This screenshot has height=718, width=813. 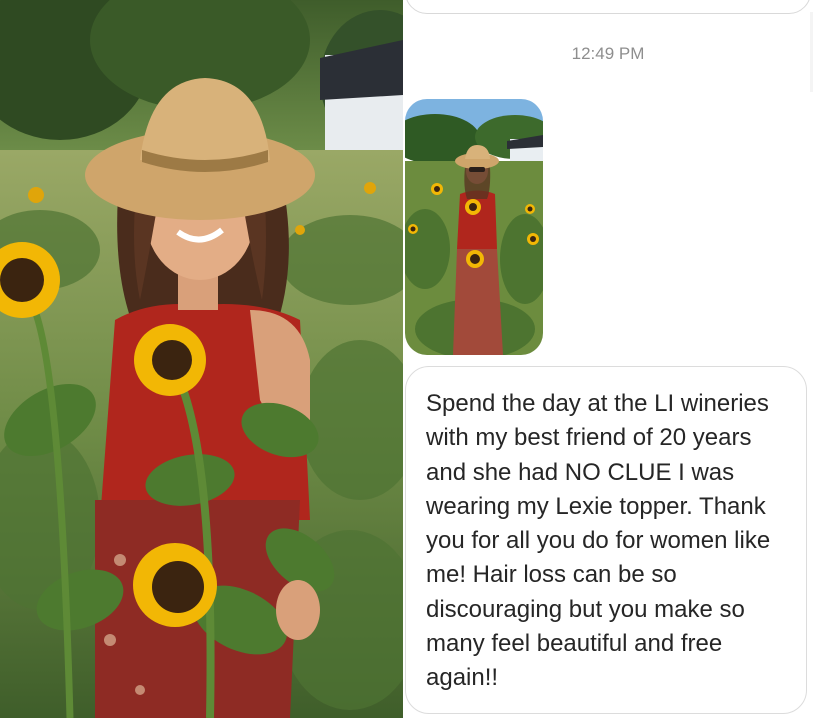 What do you see at coordinates (608, 7) in the screenshot?
I see `previous-message-bubble` at bounding box center [608, 7].